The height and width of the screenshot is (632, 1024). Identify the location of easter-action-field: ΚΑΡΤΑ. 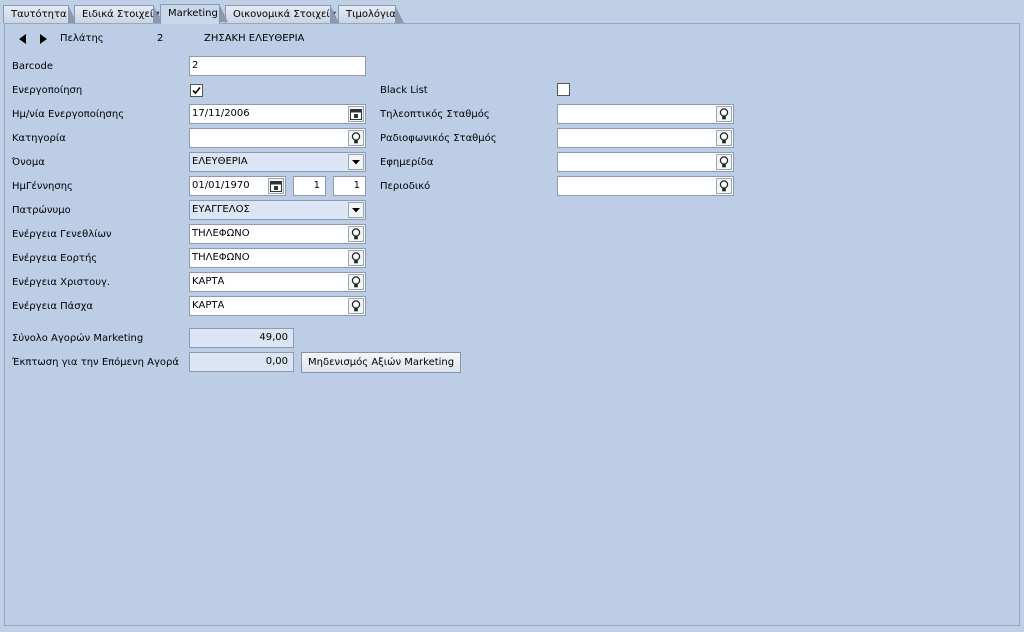
(277, 306).